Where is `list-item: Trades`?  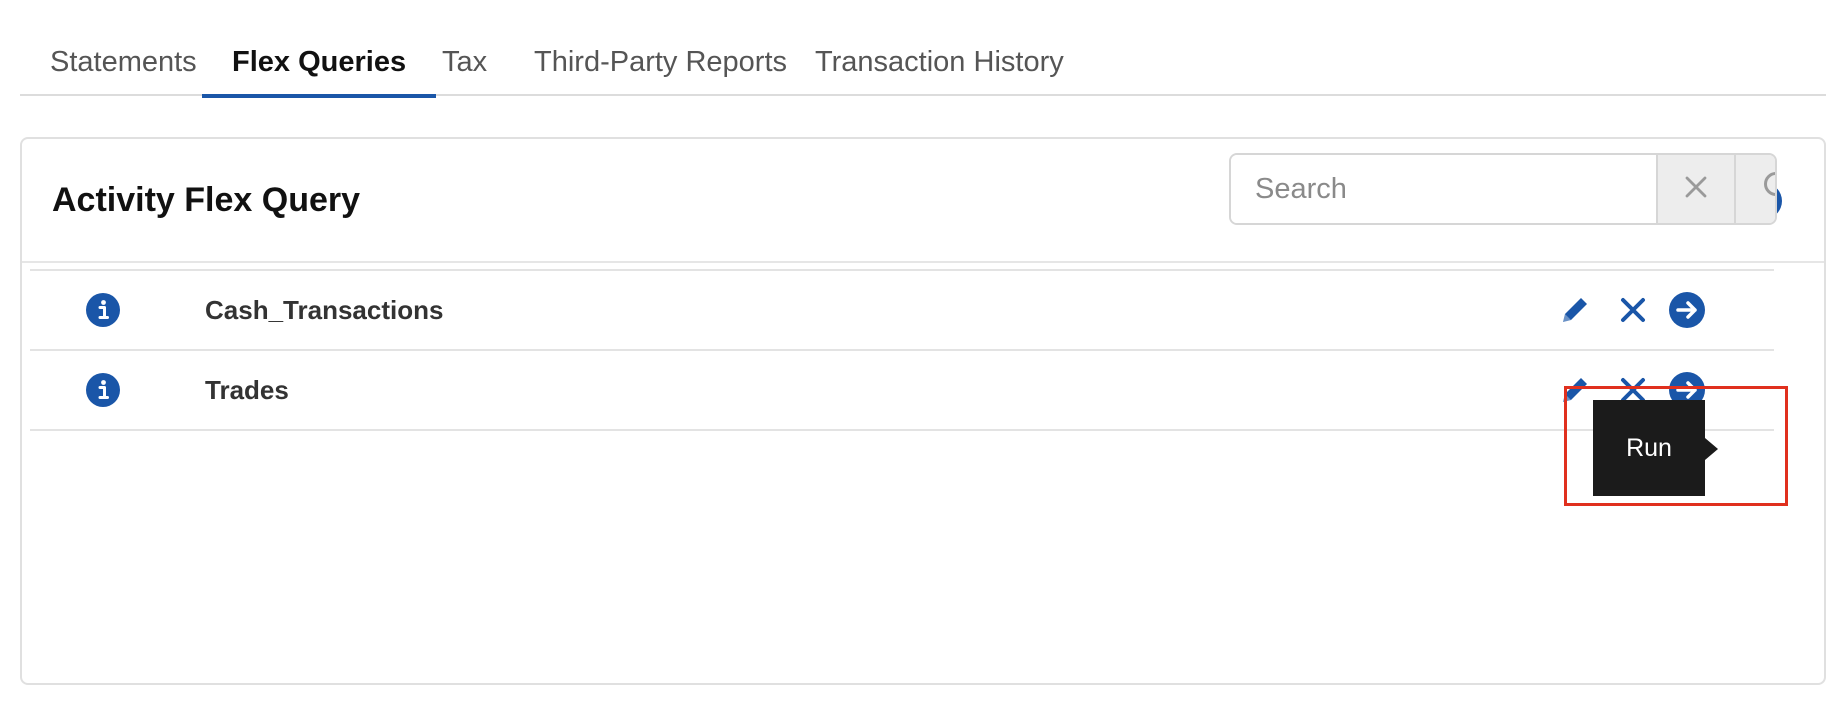
list-item: Trades is located at coordinates (902, 391).